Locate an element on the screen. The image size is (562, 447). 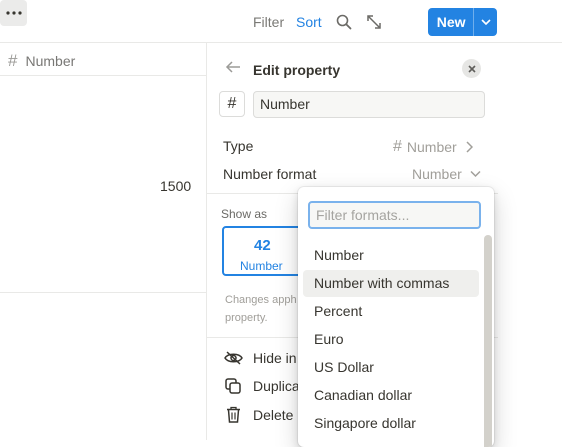
format-option-euro: Euro is located at coordinates (391, 339).